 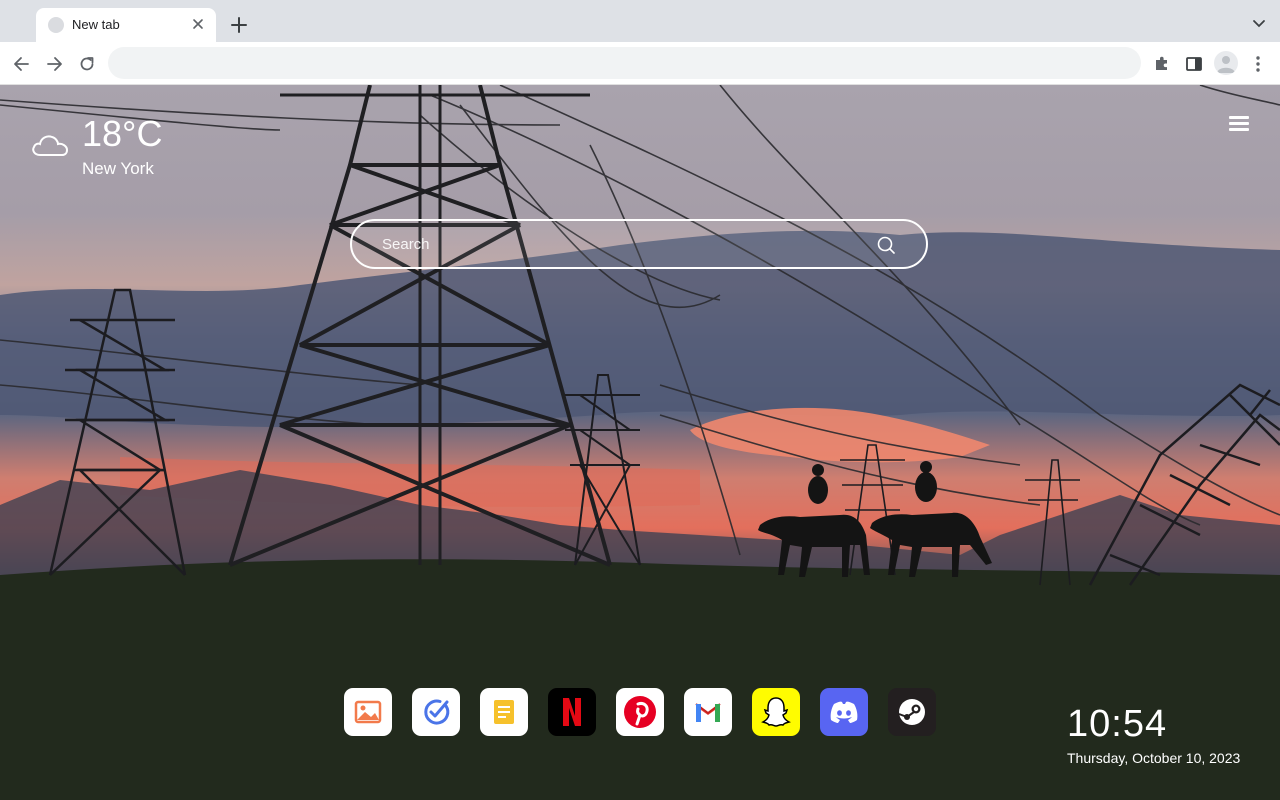 I want to click on pinterest-icon, so click(x=640, y=712).